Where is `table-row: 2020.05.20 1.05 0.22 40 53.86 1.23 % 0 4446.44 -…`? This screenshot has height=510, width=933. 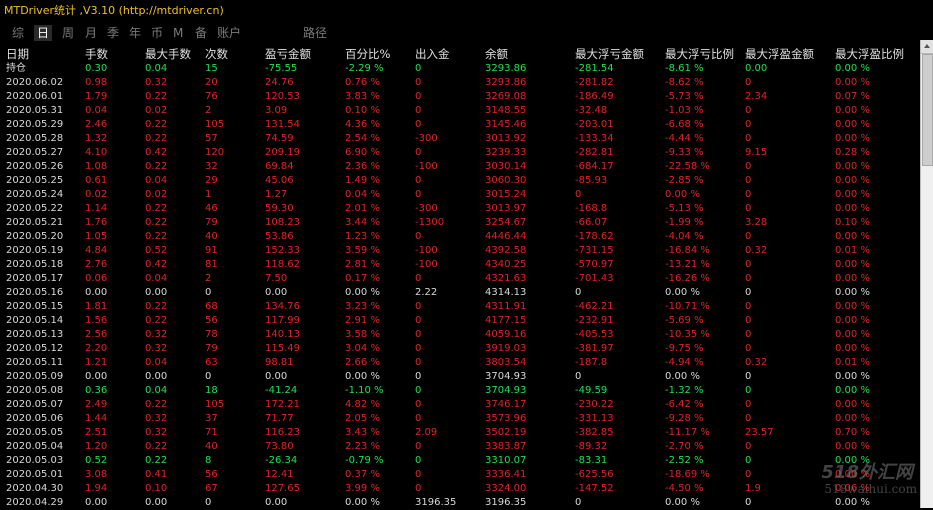
table-row: 2020.05.20 1.05 0.22 40 53.86 1.23 % 0 4446.44 -… is located at coordinates (460, 237).